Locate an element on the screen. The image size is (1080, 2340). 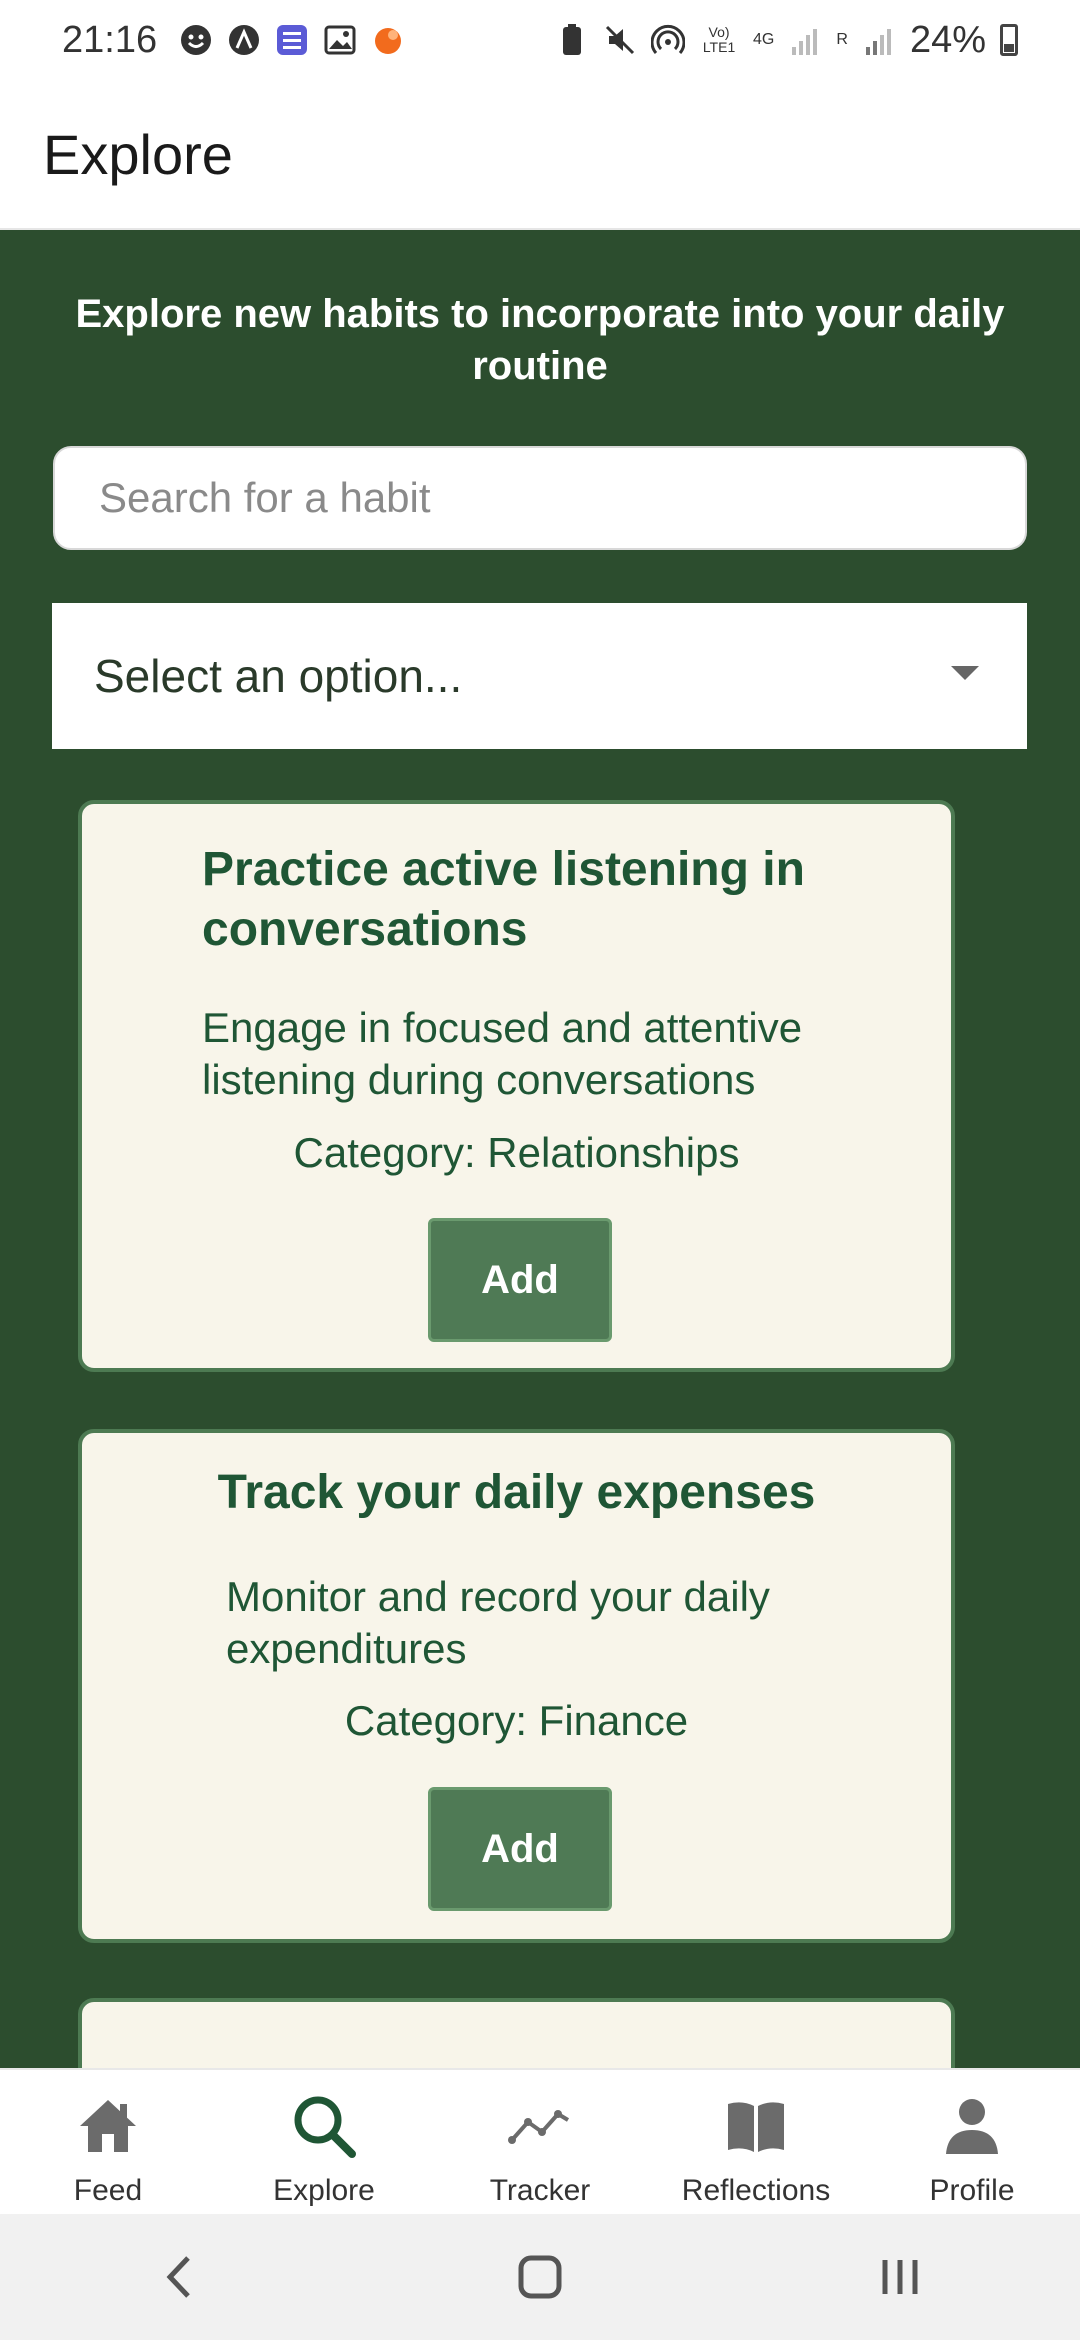
habit-card is located at coordinates (516, 2033).